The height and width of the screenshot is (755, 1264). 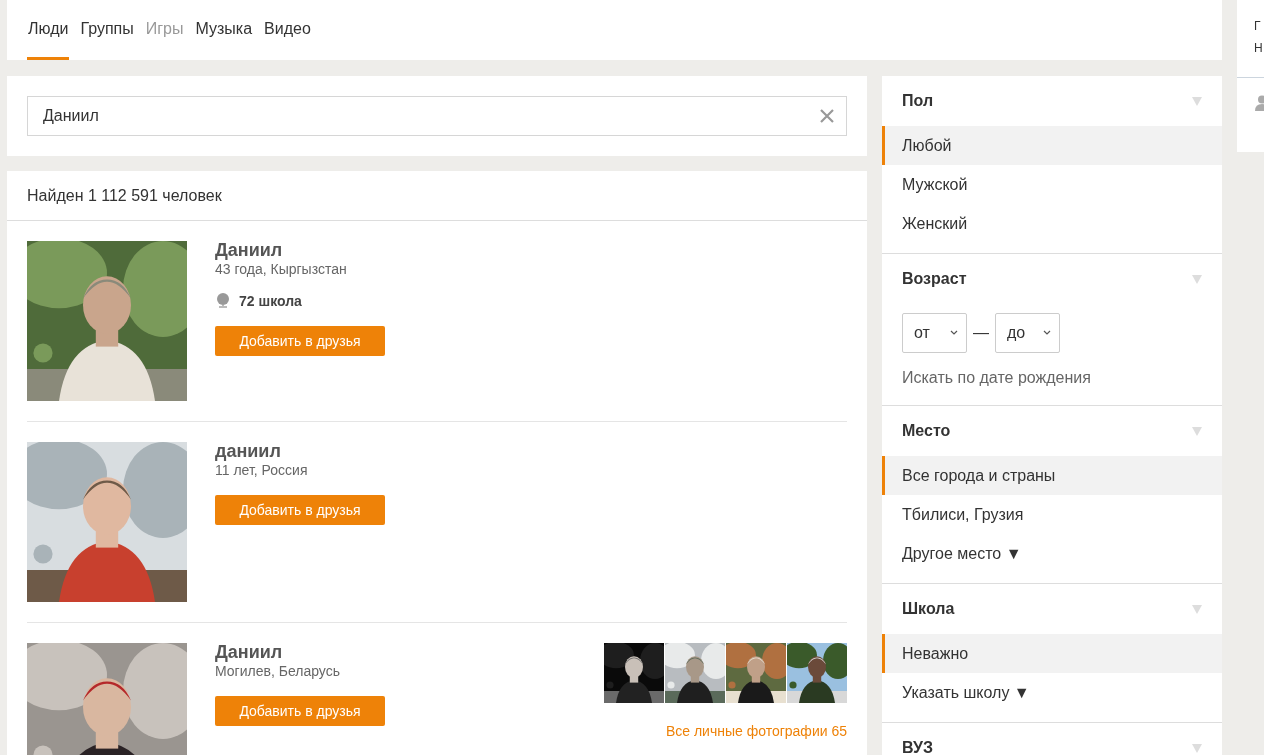 What do you see at coordinates (224, 30) in the screenshot?
I see `nav-tab: Музыка` at bounding box center [224, 30].